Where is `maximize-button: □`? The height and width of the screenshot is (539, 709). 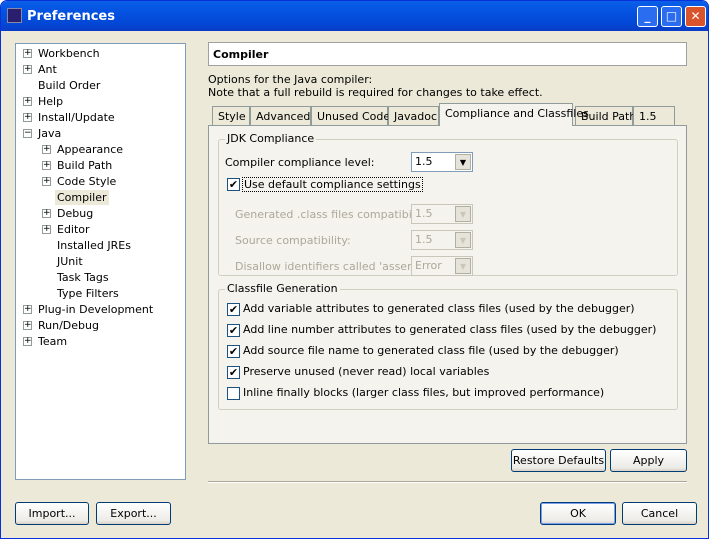 maximize-button: □ is located at coordinates (671, 16).